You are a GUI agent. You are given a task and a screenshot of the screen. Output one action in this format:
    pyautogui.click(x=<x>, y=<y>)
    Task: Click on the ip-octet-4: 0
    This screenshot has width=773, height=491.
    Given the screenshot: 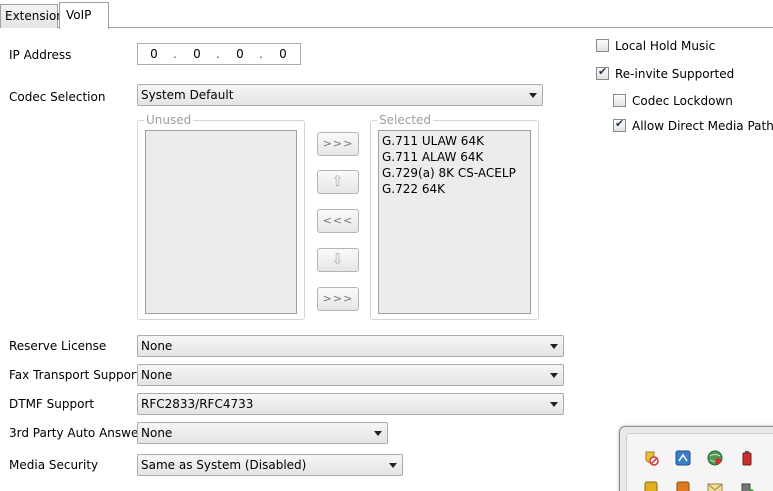 What is the action you would take?
    pyautogui.click(x=283, y=54)
    